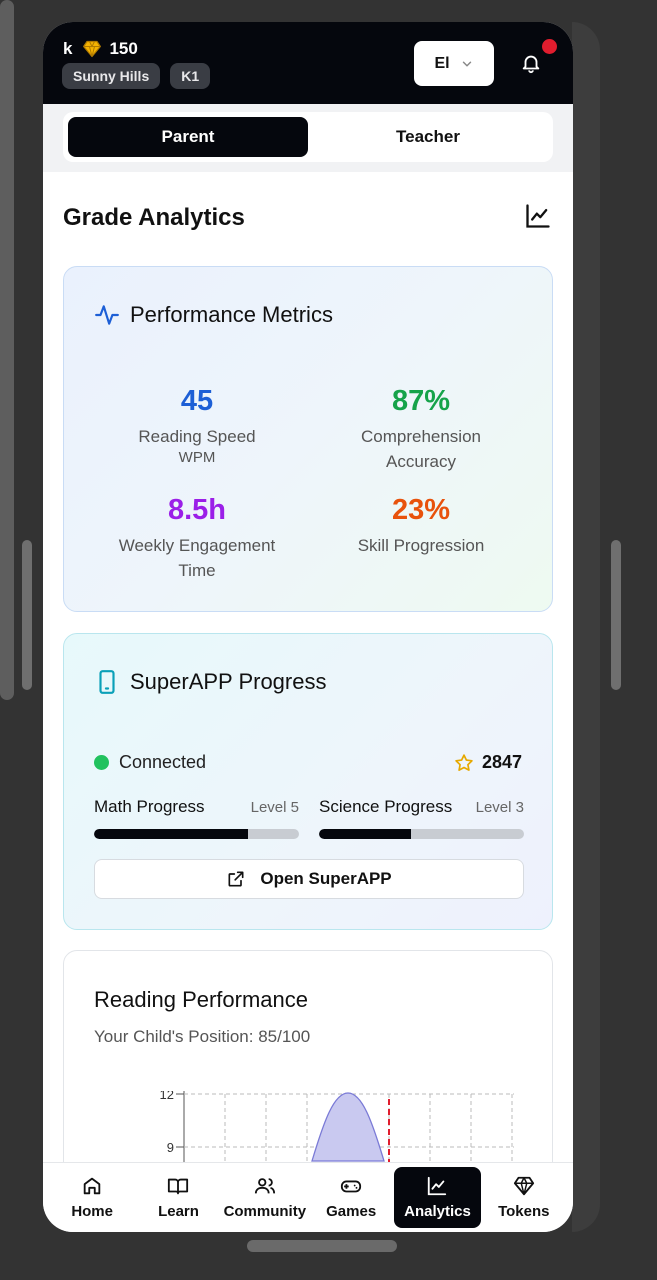  What do you see at coordinates (197, 510) in the screenshot?
I see `metric-value: 8.5h` at bounding box center [197, 510].